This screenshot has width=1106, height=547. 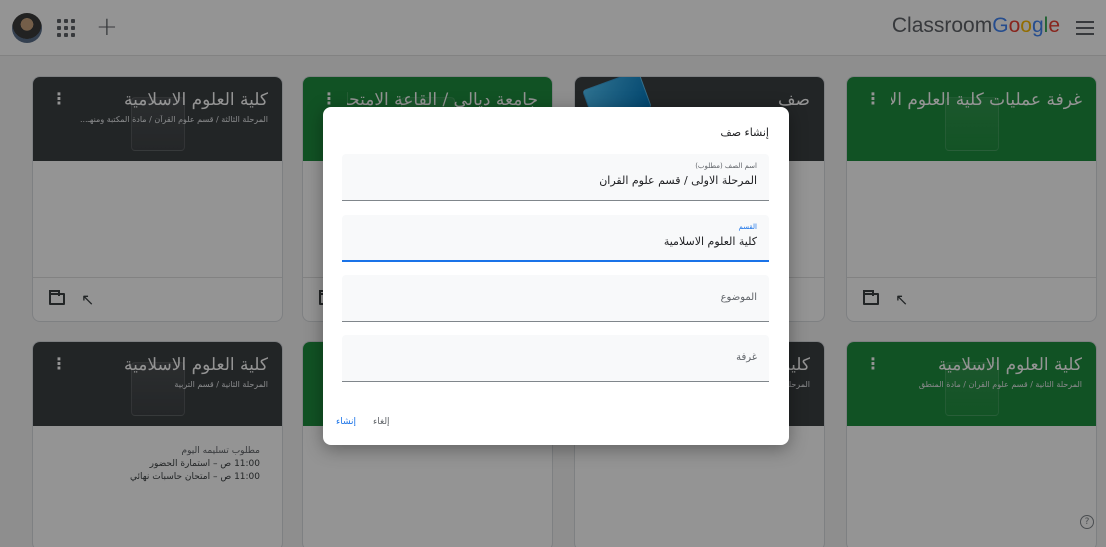 I want to click on section-field: القسم كلية العلوم الاسلامية, so click(x=555, y=238).